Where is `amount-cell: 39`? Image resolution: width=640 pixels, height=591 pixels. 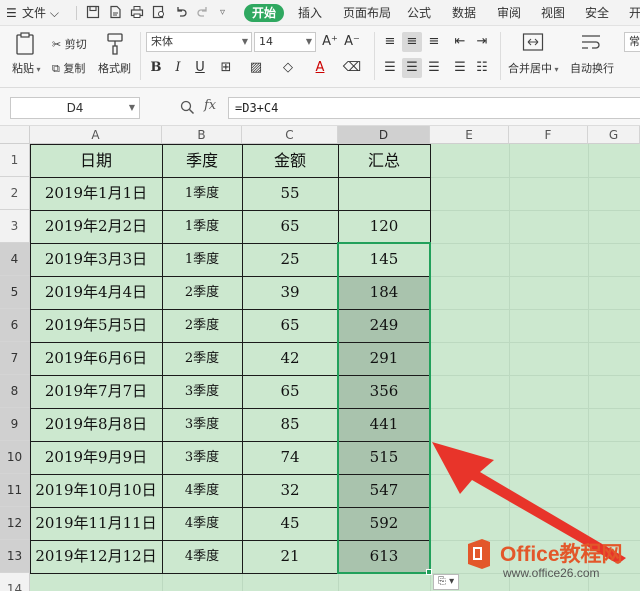 amount-cell: 39 is located at coordinates (290, 292).